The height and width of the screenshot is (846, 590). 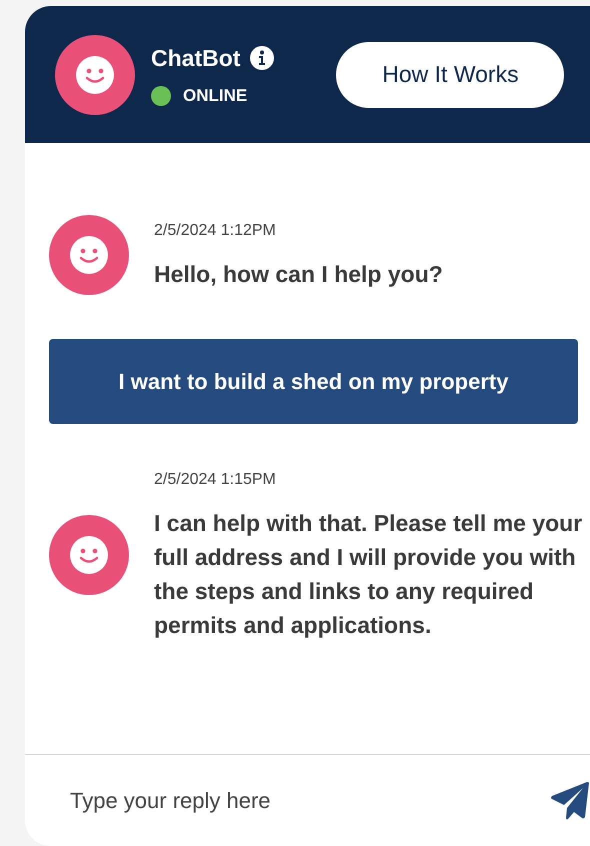 I want to click on send-icon, so click(x=570, y=801).